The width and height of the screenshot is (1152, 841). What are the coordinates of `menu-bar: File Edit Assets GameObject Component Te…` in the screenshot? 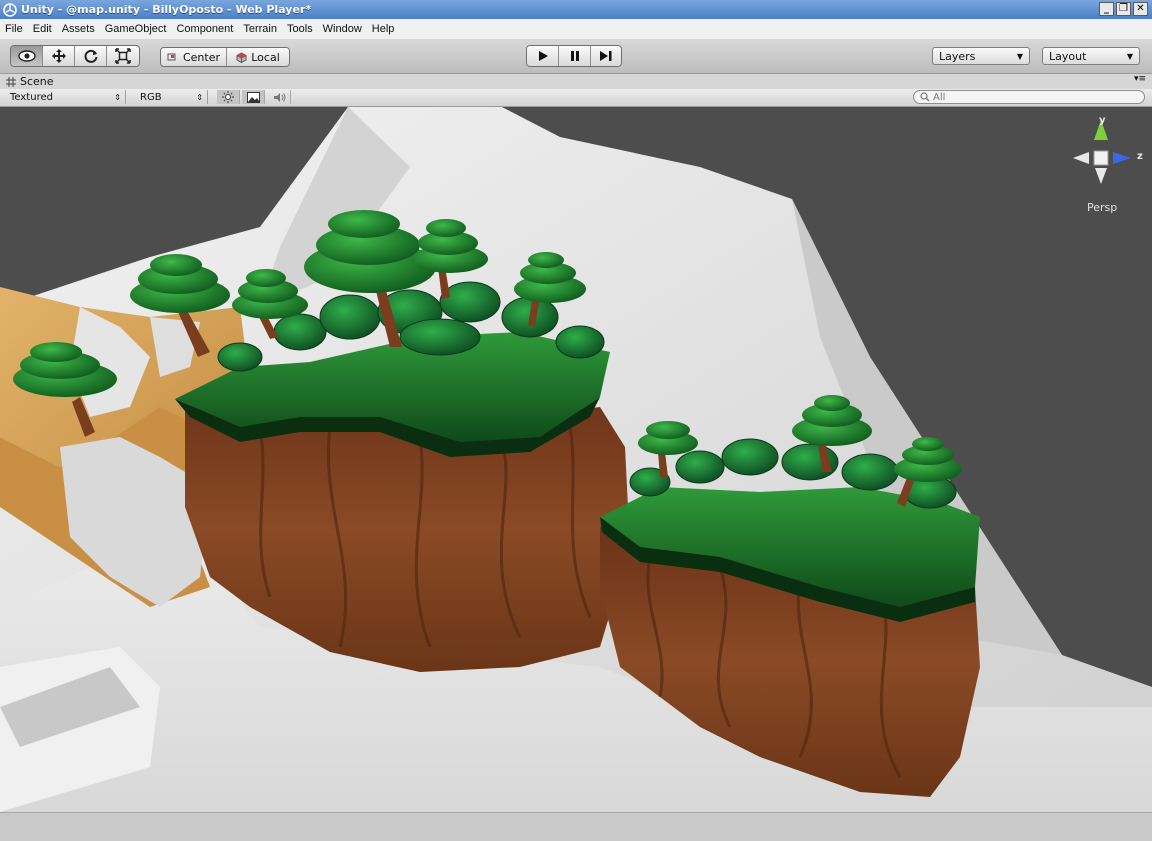 It's located at (576, 29).